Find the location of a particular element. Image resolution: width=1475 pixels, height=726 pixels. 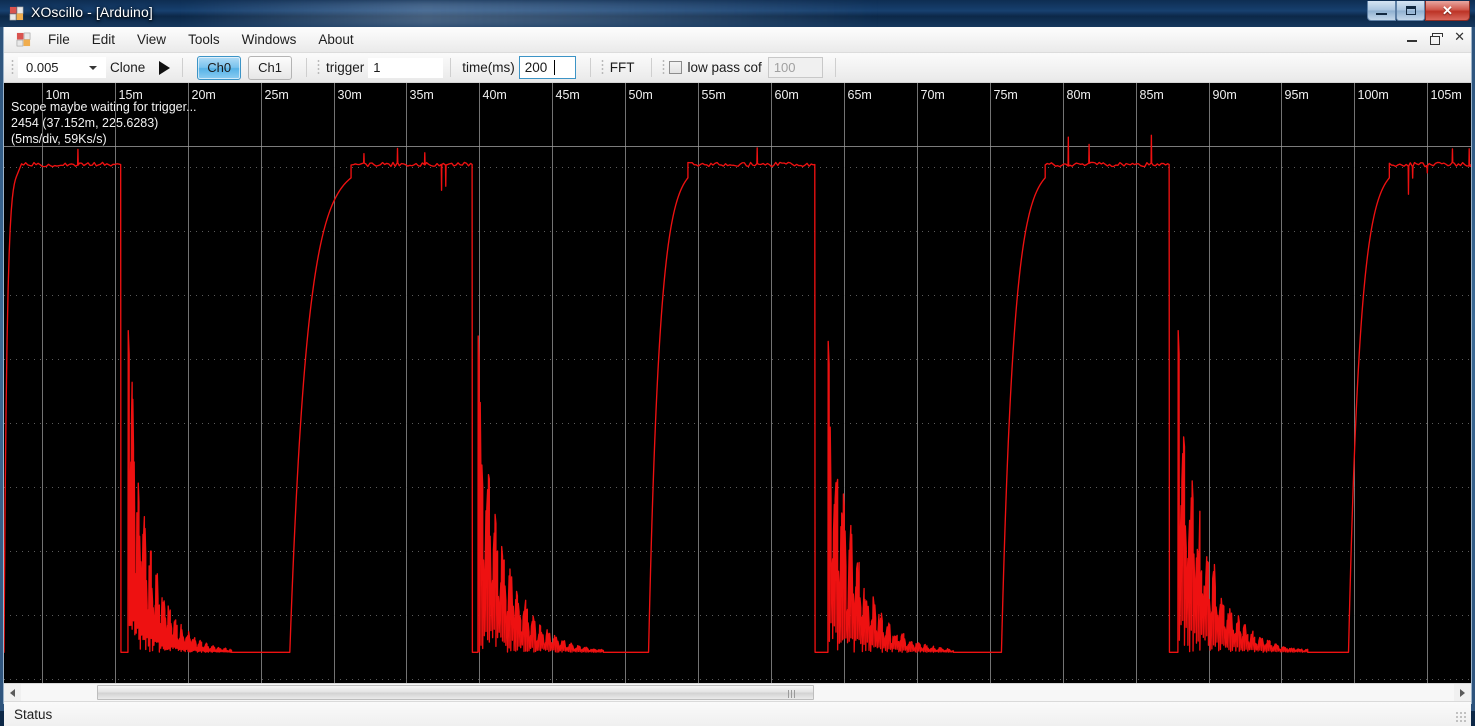

channel-ch1-button: Ch1 is located at coordinates (270, 67).